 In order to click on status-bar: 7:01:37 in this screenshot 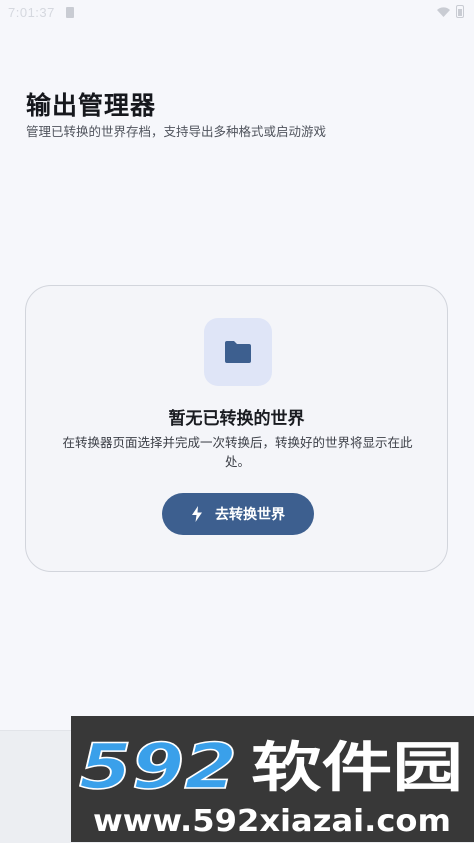, I will do `click(237, 13)`.